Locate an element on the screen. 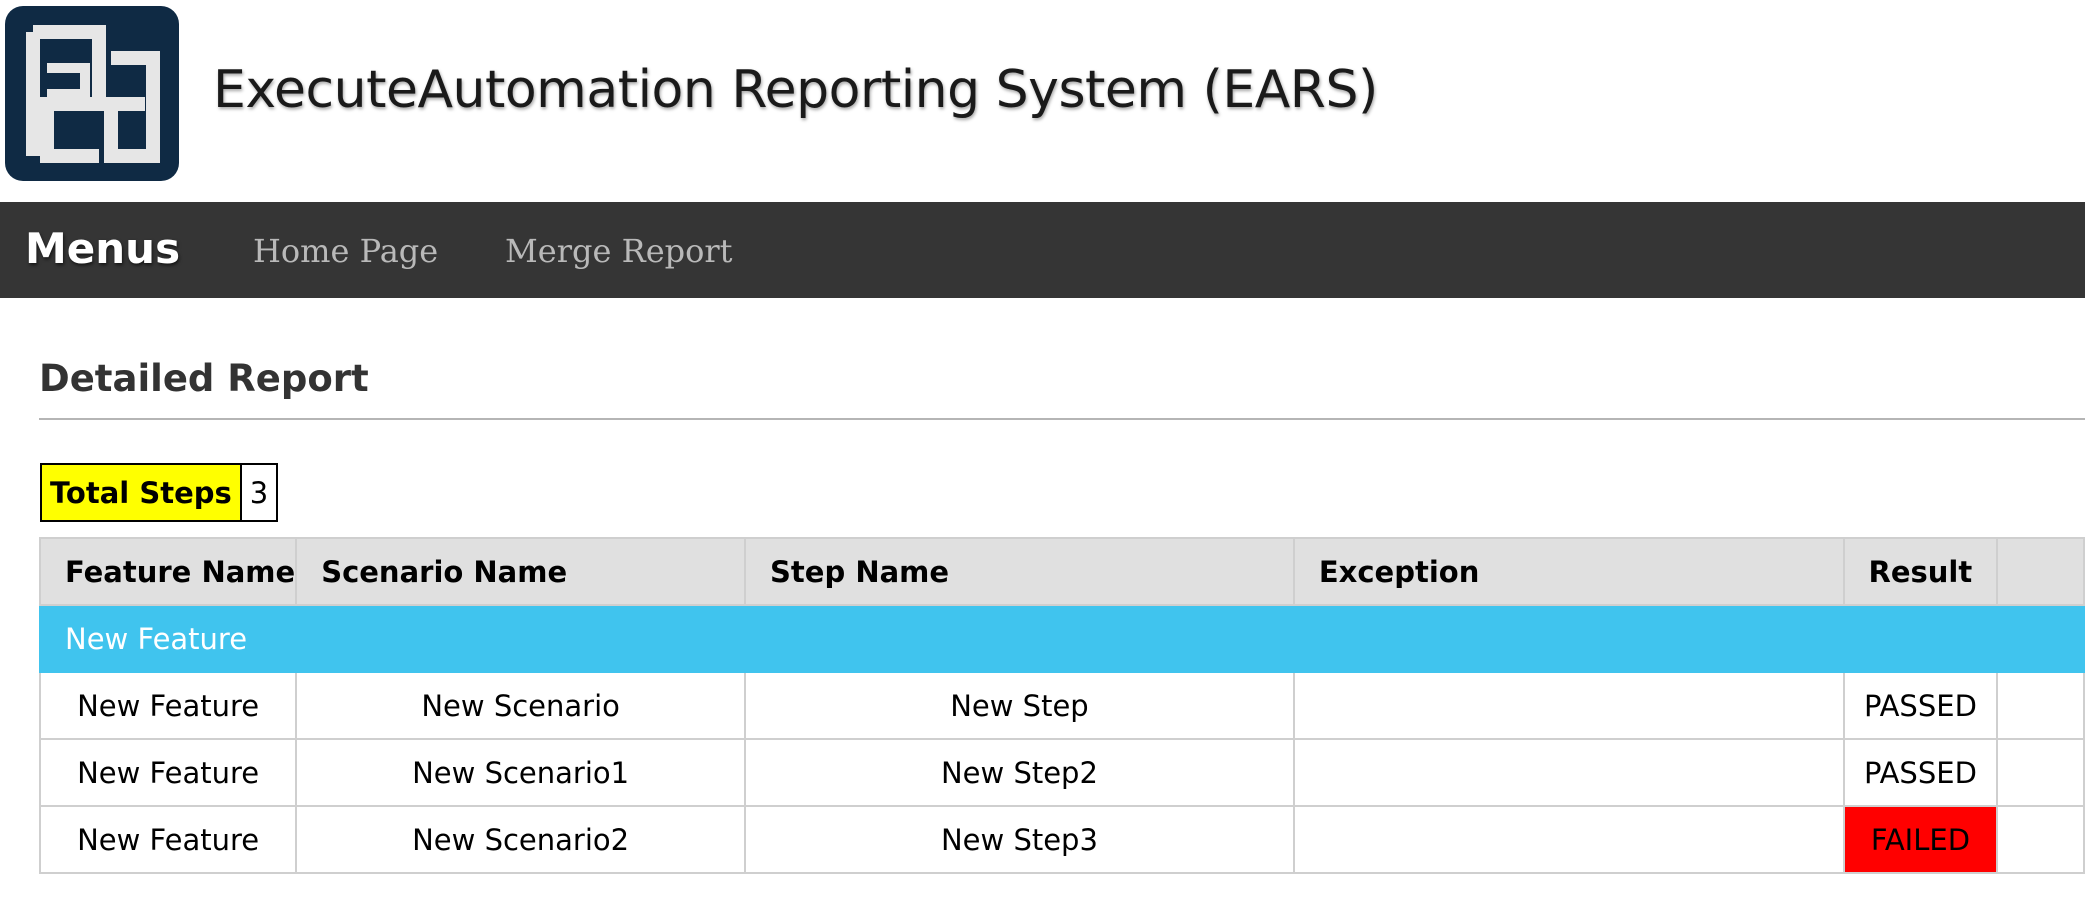 This screenshot has height=902, width=2085. navbar: Menus Home Page Merge Report is located at coordinates (1042, 250).